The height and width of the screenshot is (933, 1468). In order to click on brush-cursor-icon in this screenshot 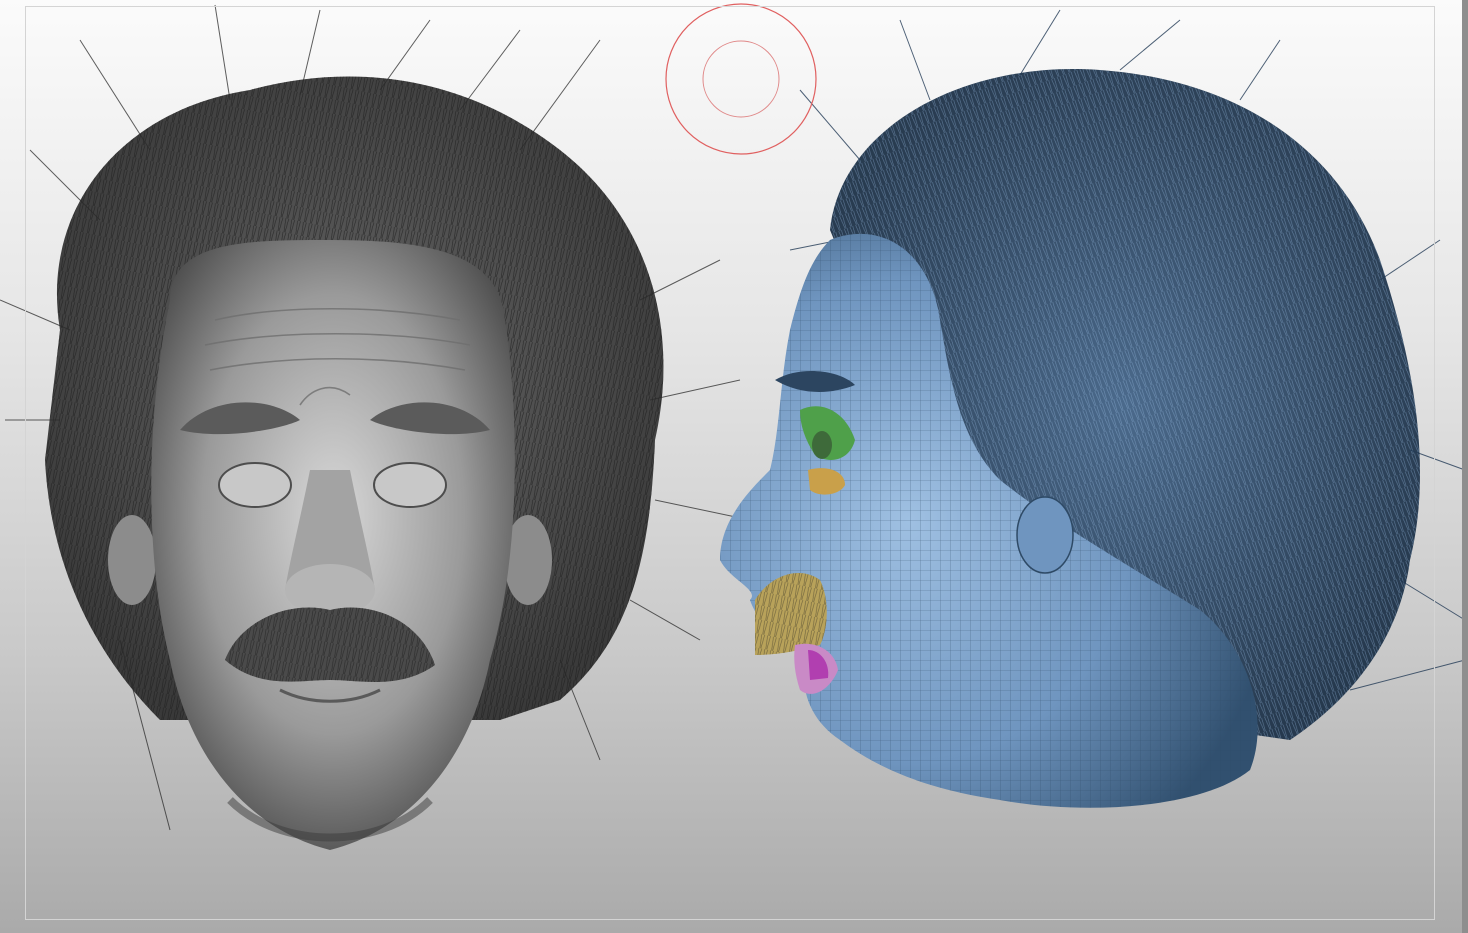, I will do `click(741, 79)`.